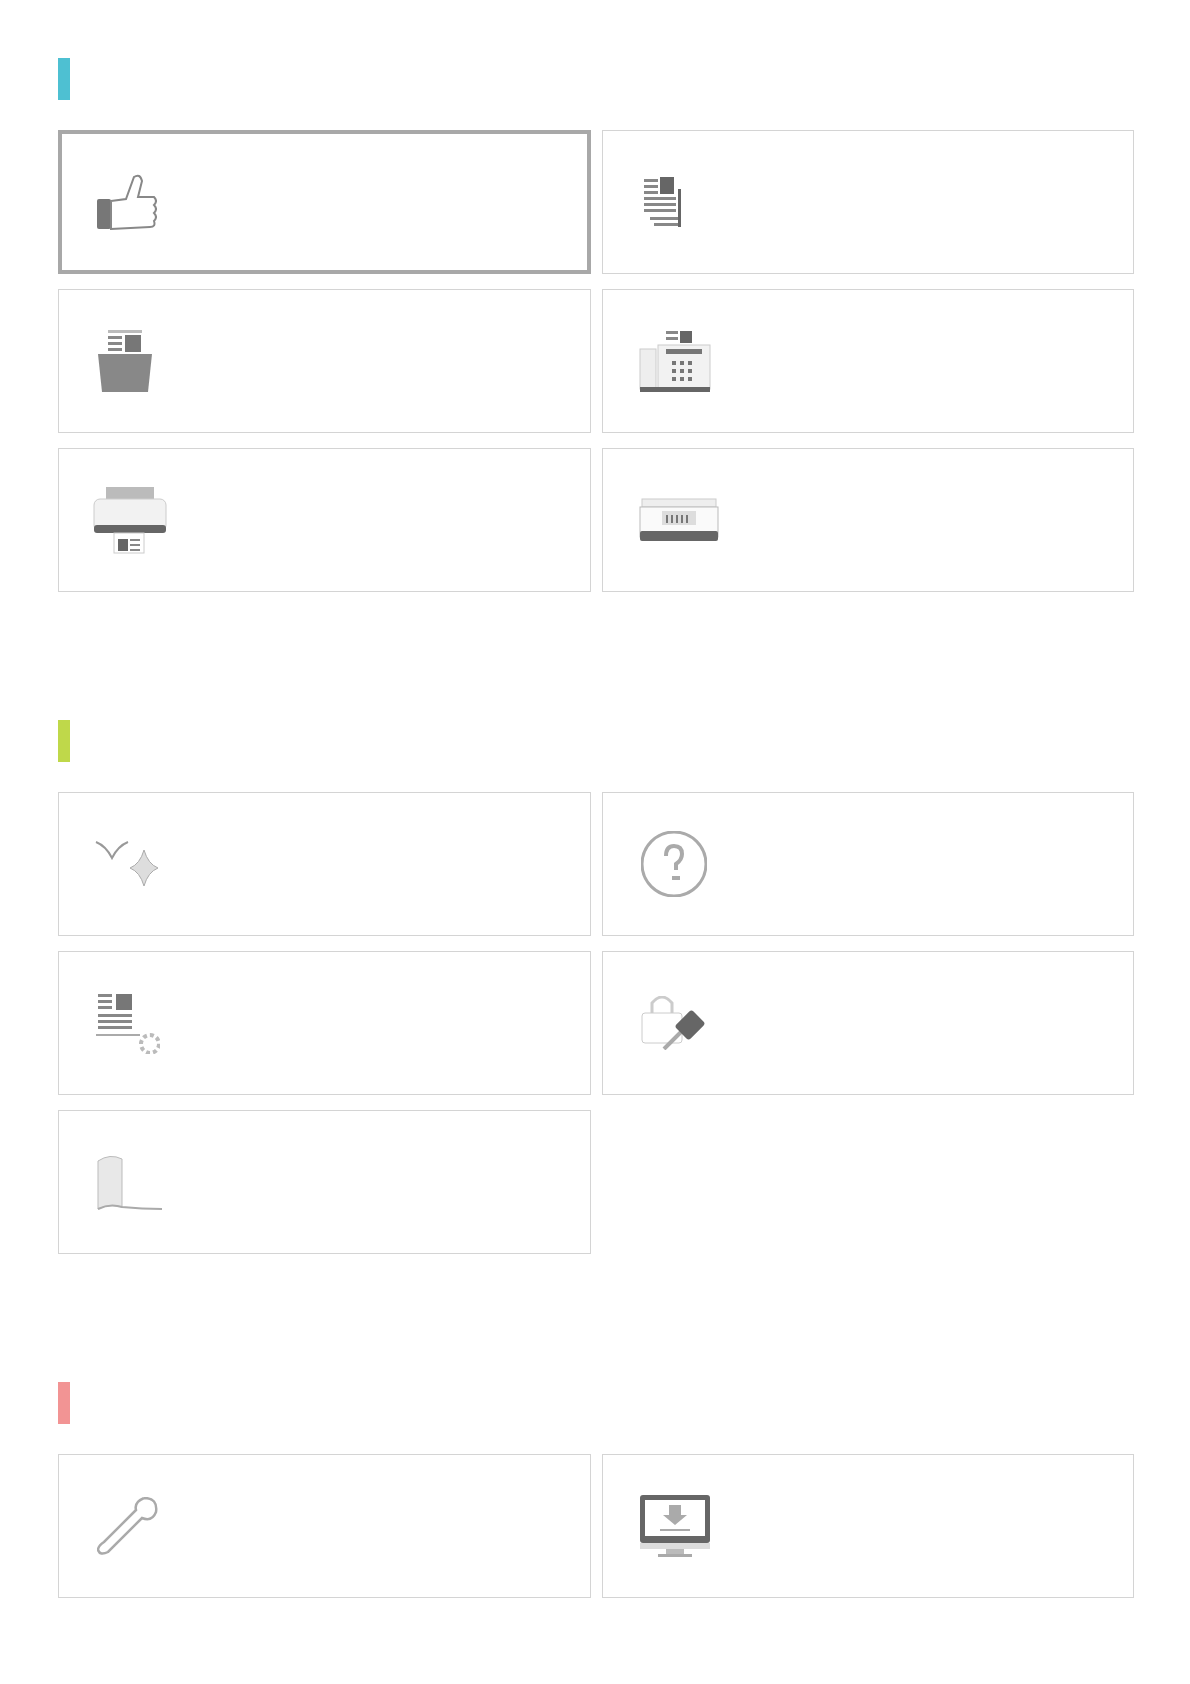 This screenshot has height=1684, width=1190. Describe the element at coordinates (126, 202) in the screenshot. I see `thumbs-up-icon` at that location.